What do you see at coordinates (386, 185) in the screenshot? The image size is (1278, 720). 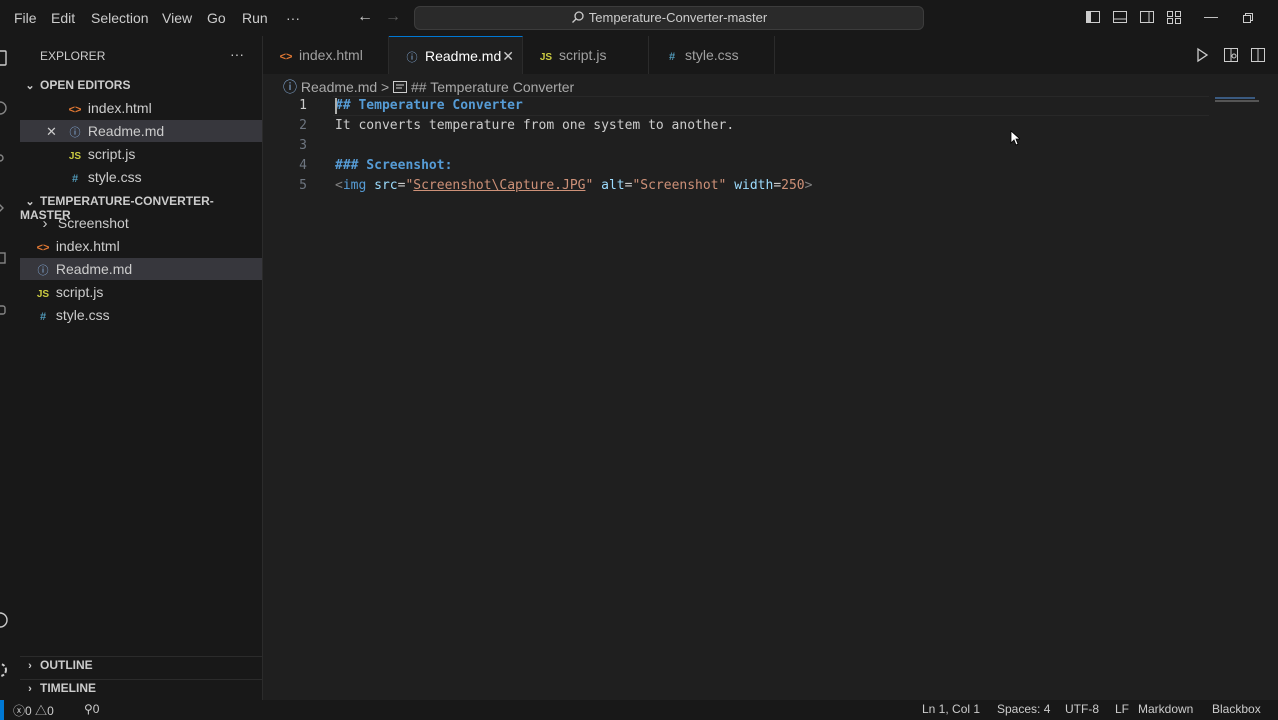 I see `code-token: src` at bounding box center [386, 185].